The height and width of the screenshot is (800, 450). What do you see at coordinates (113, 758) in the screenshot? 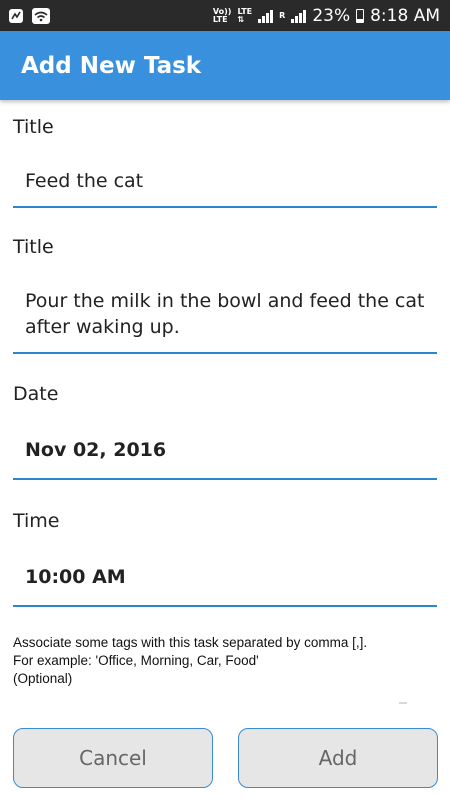
I see `cancel-button: Cancel` at bounding box center [113, 758].